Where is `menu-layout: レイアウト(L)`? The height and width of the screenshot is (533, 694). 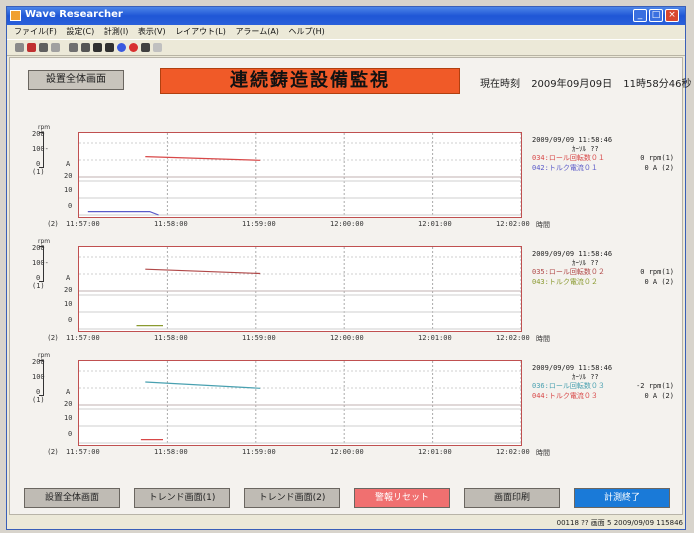
menu-layout: レイアウト(L) is located at coordinates (200, 32).